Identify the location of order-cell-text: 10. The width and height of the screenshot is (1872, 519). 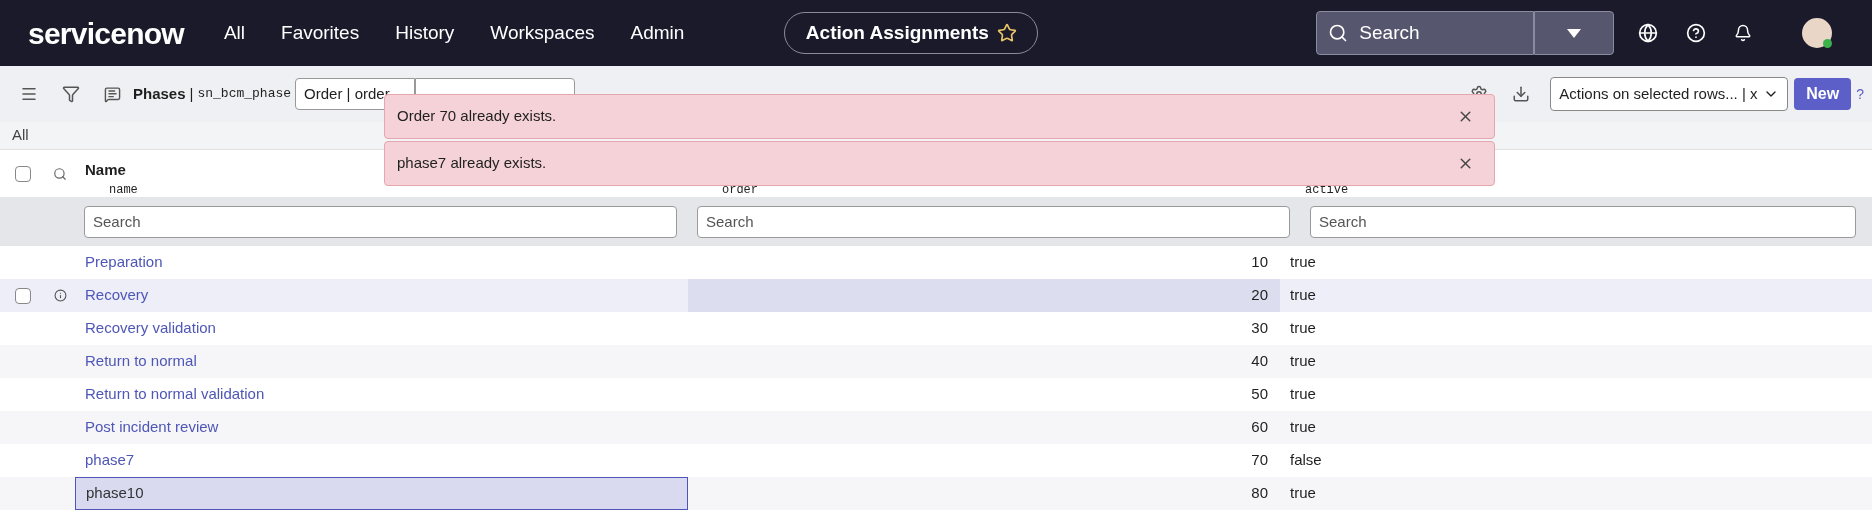
(1259, 262).